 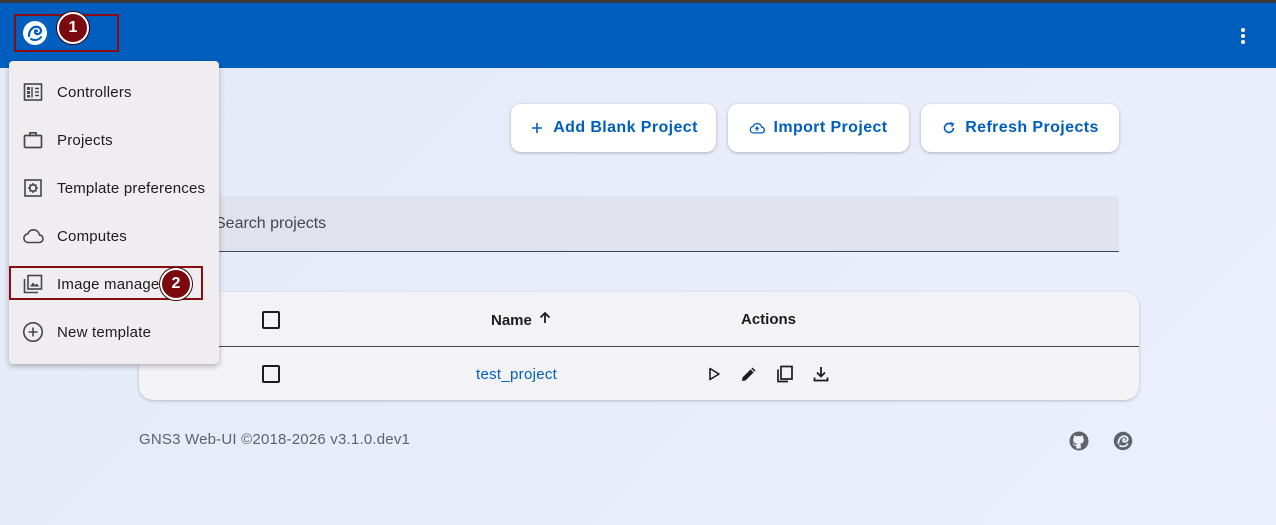 I want to click on table-header-row: Name Actions, so click(x=639, y=319).